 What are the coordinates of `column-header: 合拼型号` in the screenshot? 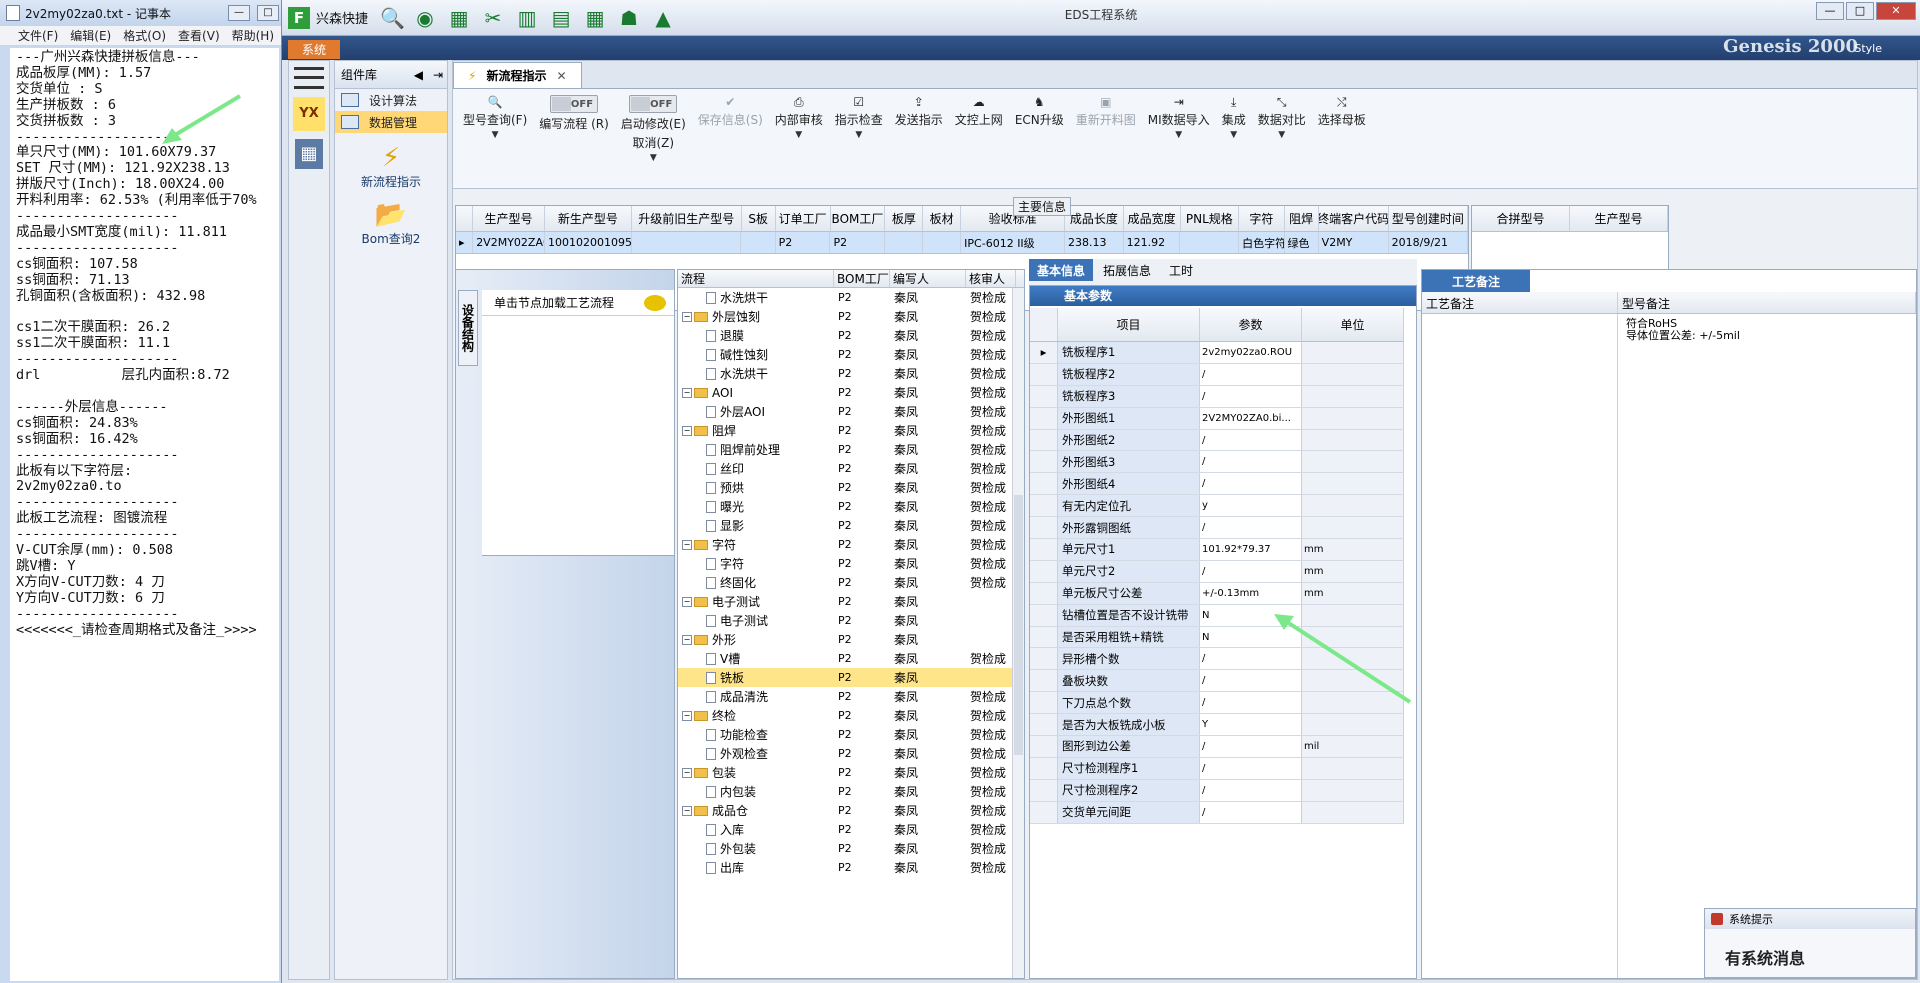 It's located at (1521, 218).